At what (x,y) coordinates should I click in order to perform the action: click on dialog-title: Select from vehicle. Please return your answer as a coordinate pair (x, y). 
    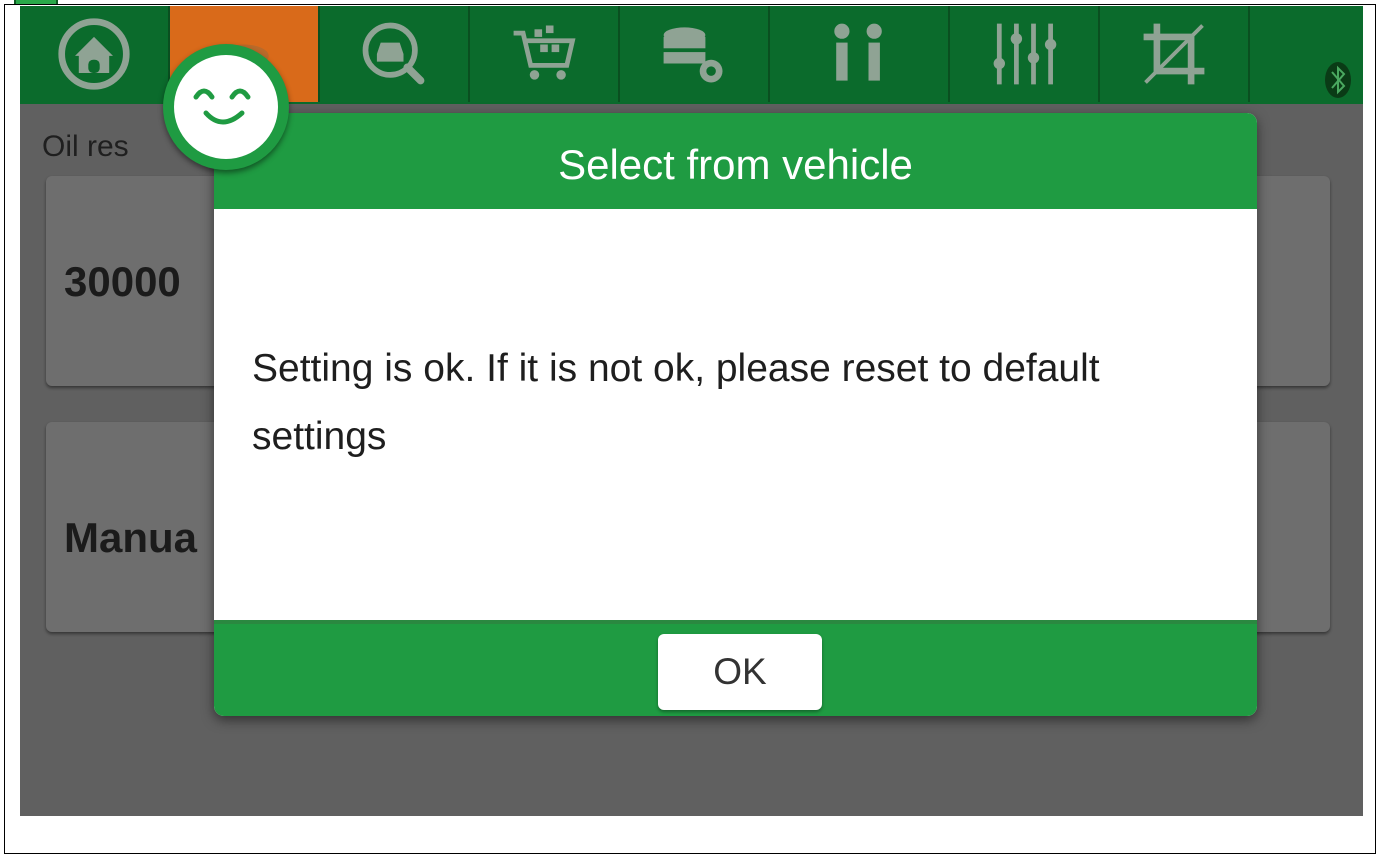
    Looking at the image, I should click on (735, 164).